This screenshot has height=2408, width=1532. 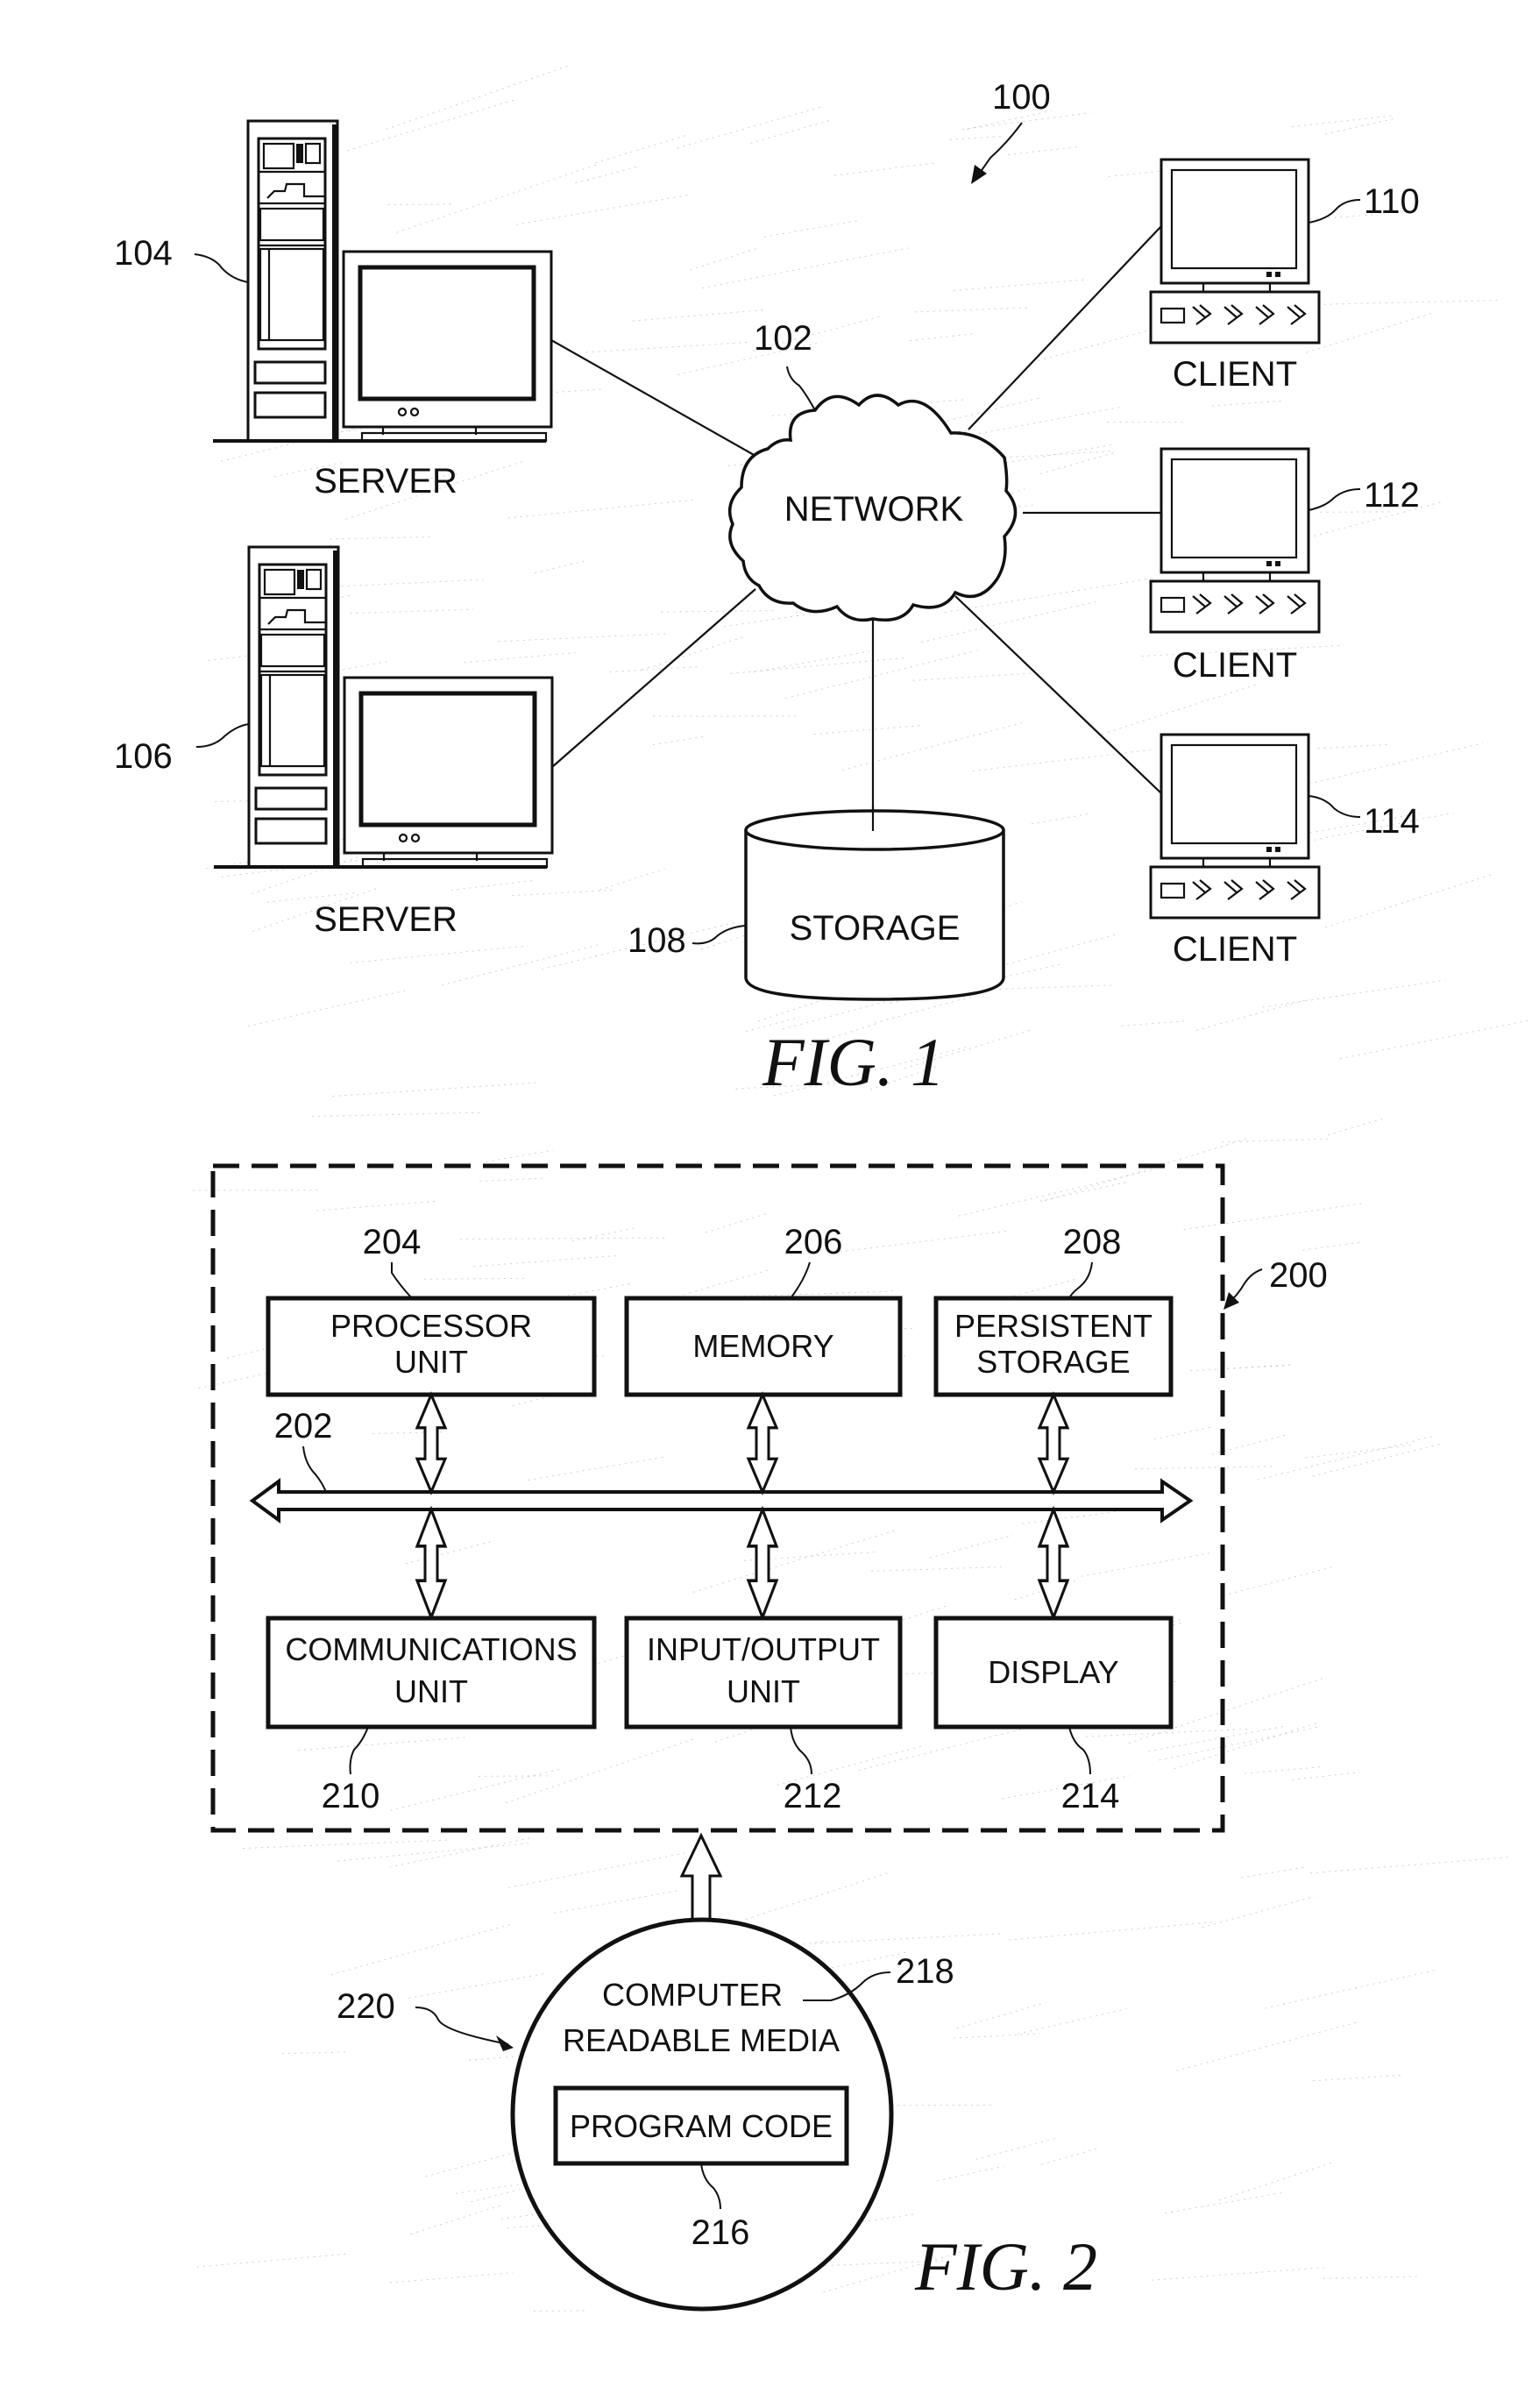 I want to click on ref-208-leader, so click(x=1080, y=1280).